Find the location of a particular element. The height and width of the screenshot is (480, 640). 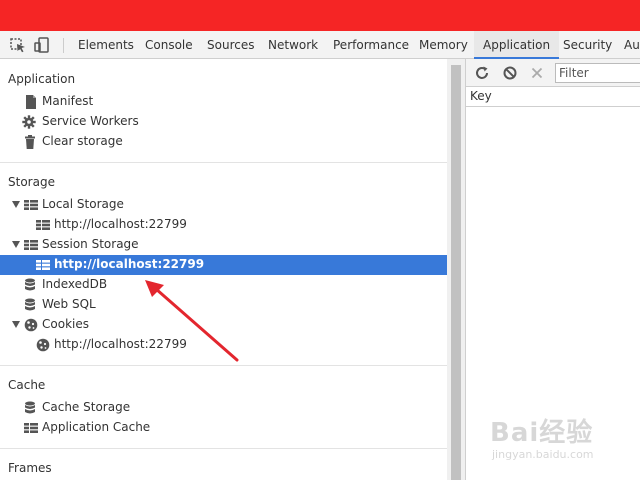

sidebar-item-indexeddb: IndexedDB is located at coordinates (223, 285).